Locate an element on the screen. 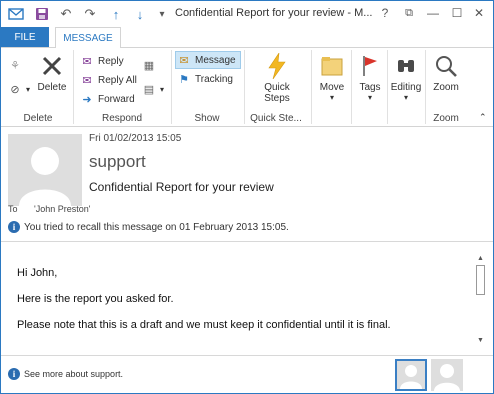 This screenshot has height=394, width=494. to-row: To 'John Preston' is located at coordinates (49, 209).